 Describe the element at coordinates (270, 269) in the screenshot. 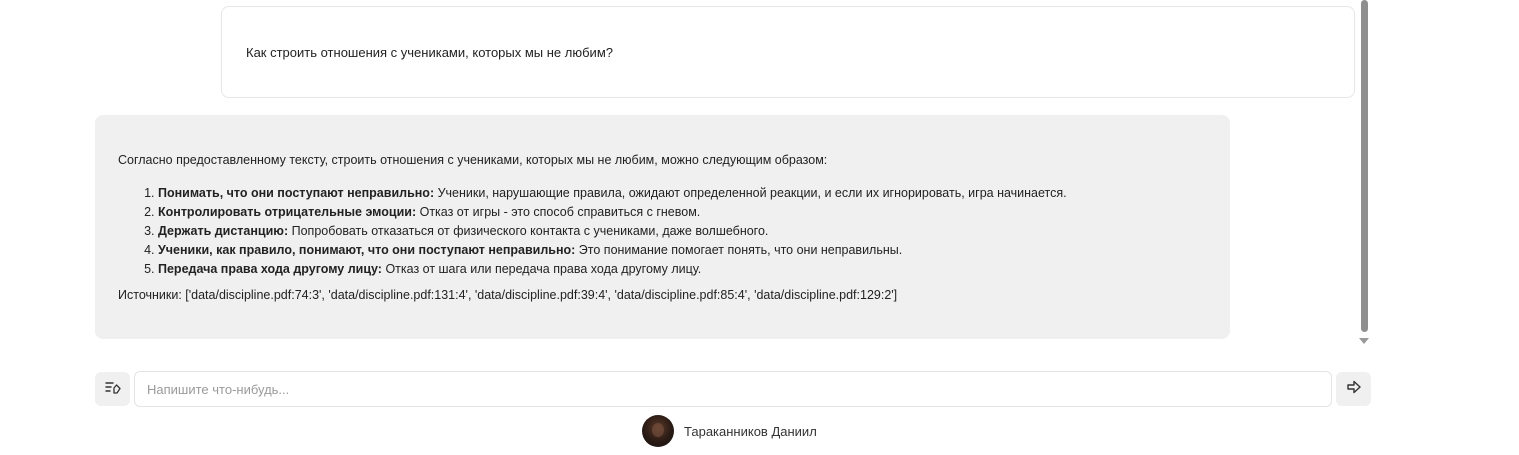

I see `list-item-heading: Передача права хода другому лицу:` at that location.